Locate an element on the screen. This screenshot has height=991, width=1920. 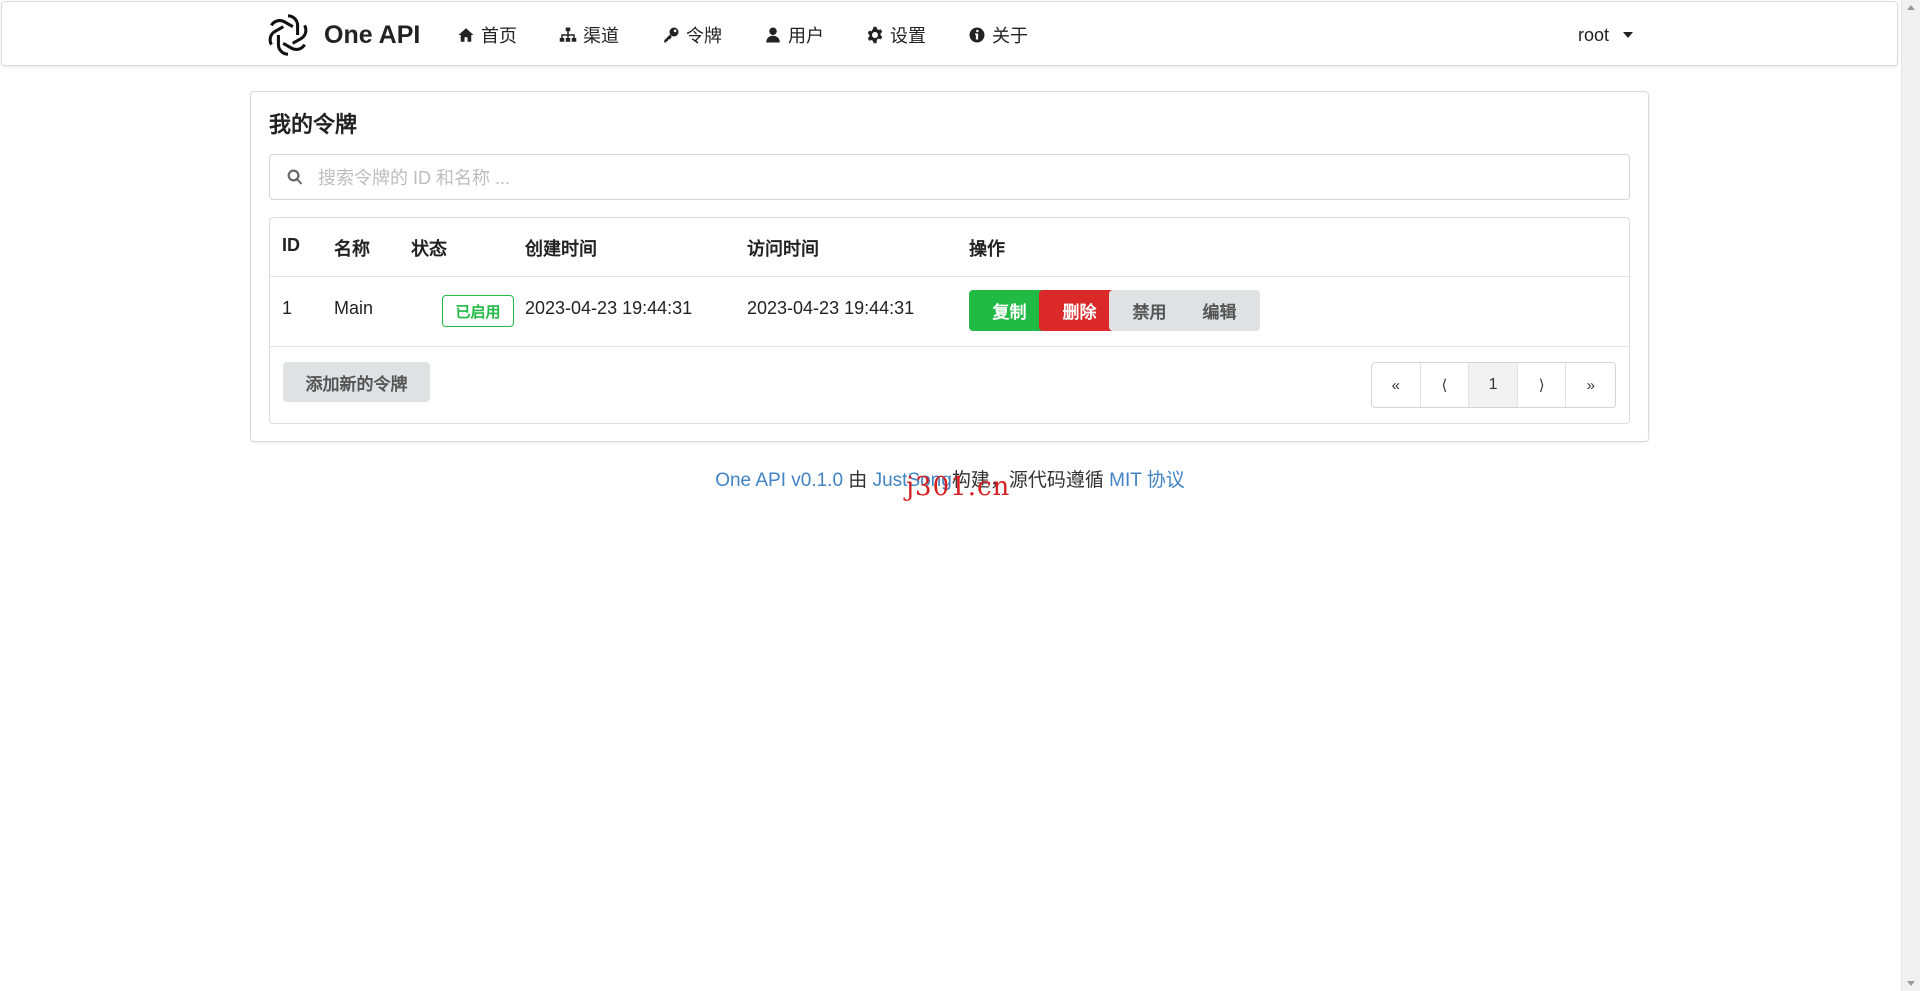
page-first-button: « is located at coordinates (1396, 385).